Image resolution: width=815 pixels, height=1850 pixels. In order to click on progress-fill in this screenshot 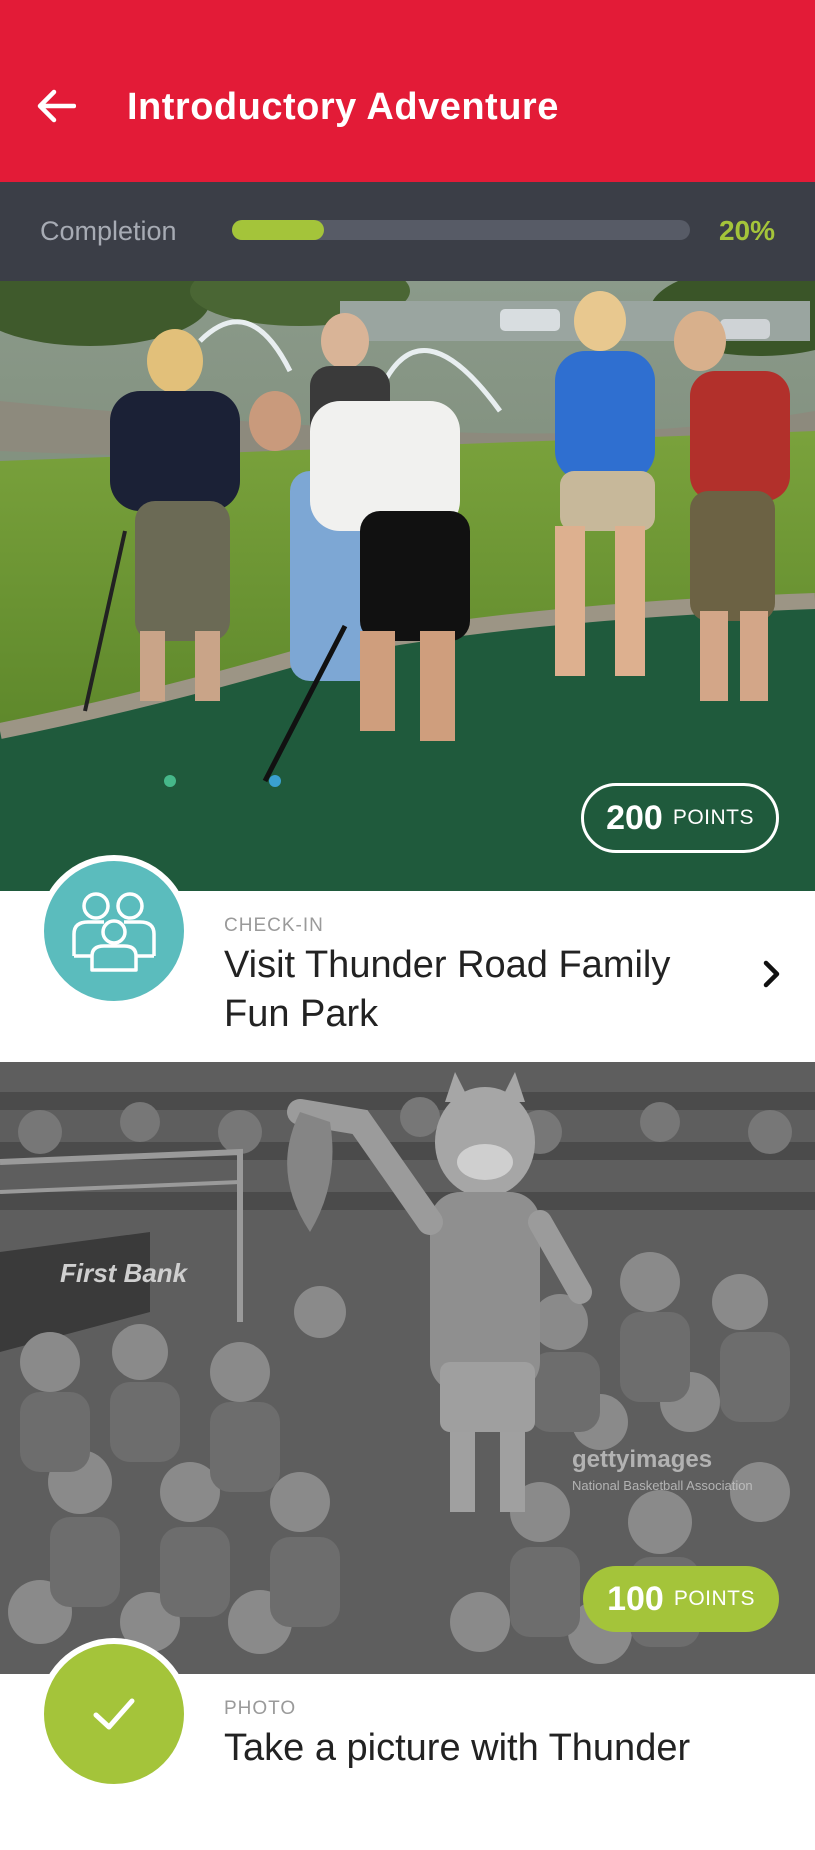, I will do `click(278, 230)`.